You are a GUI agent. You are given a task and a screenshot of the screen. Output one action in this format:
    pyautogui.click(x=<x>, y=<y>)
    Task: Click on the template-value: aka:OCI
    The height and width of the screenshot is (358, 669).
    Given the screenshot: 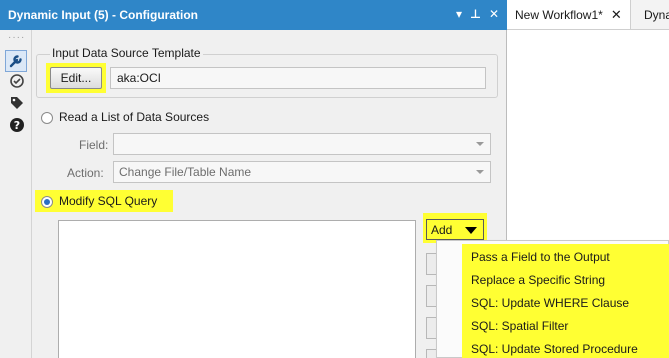 What is the action you would take?
    pyautogui.click(x=139, y=78)
    